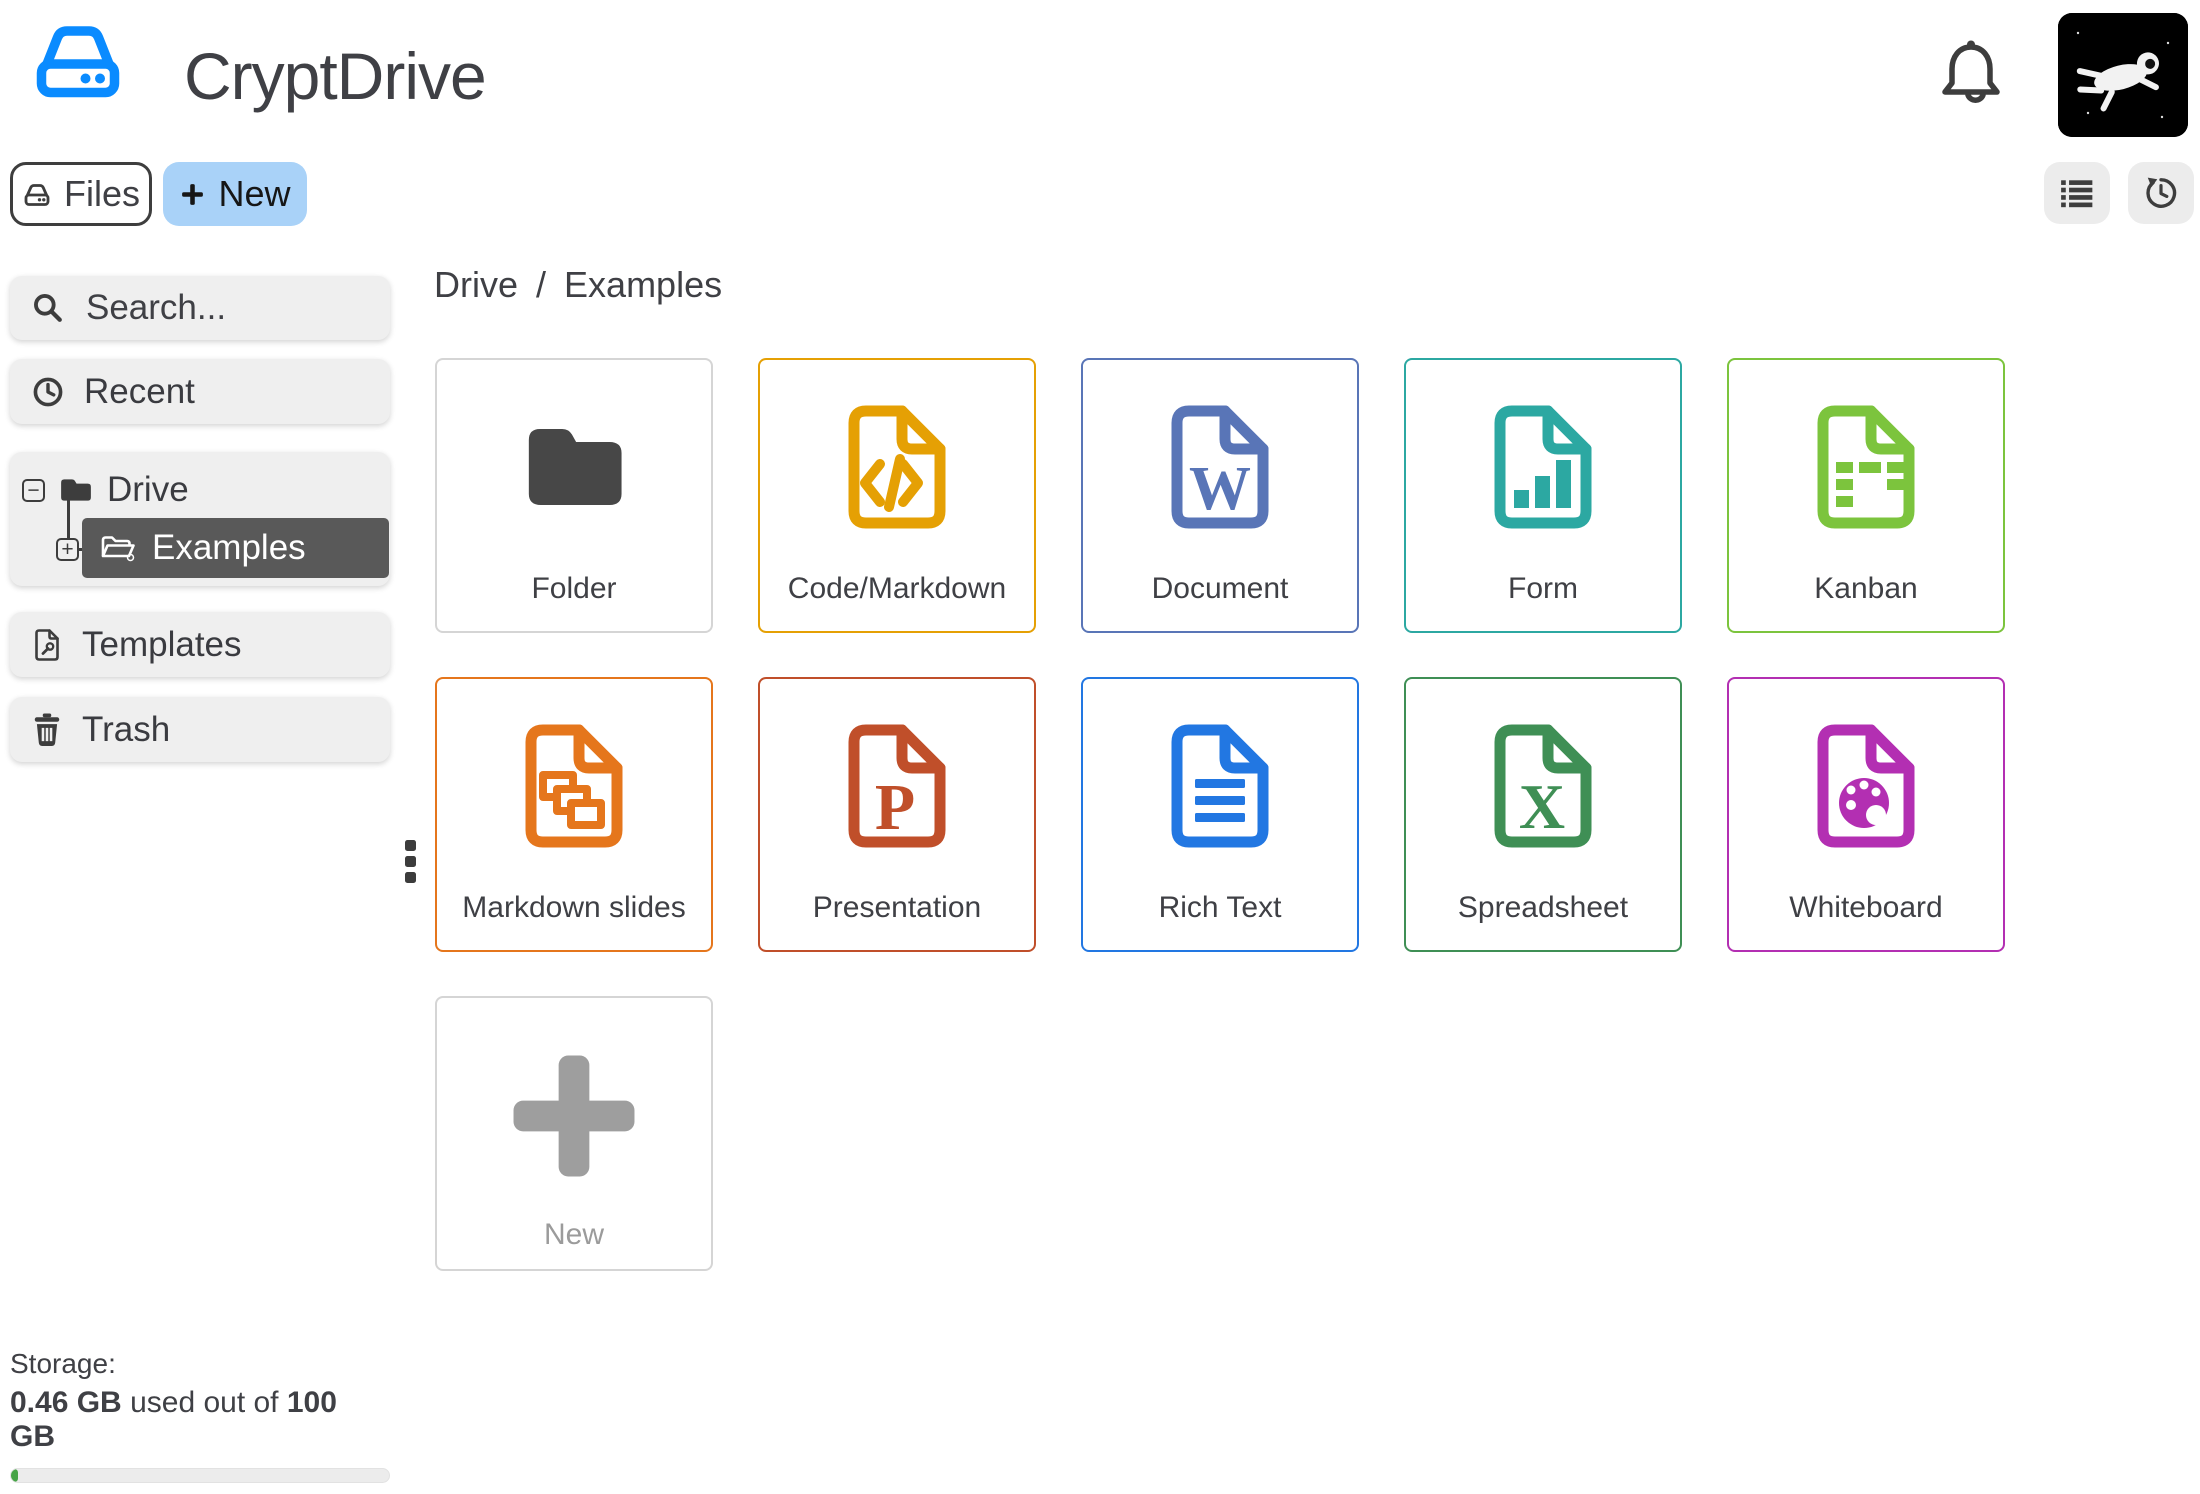 Image resolution: width=2200 pixels, height=1494 pixels. Describe the element at coordinates (200, 391) in the screenshot. I see `sidebar-item-recent: Recent` at that location.